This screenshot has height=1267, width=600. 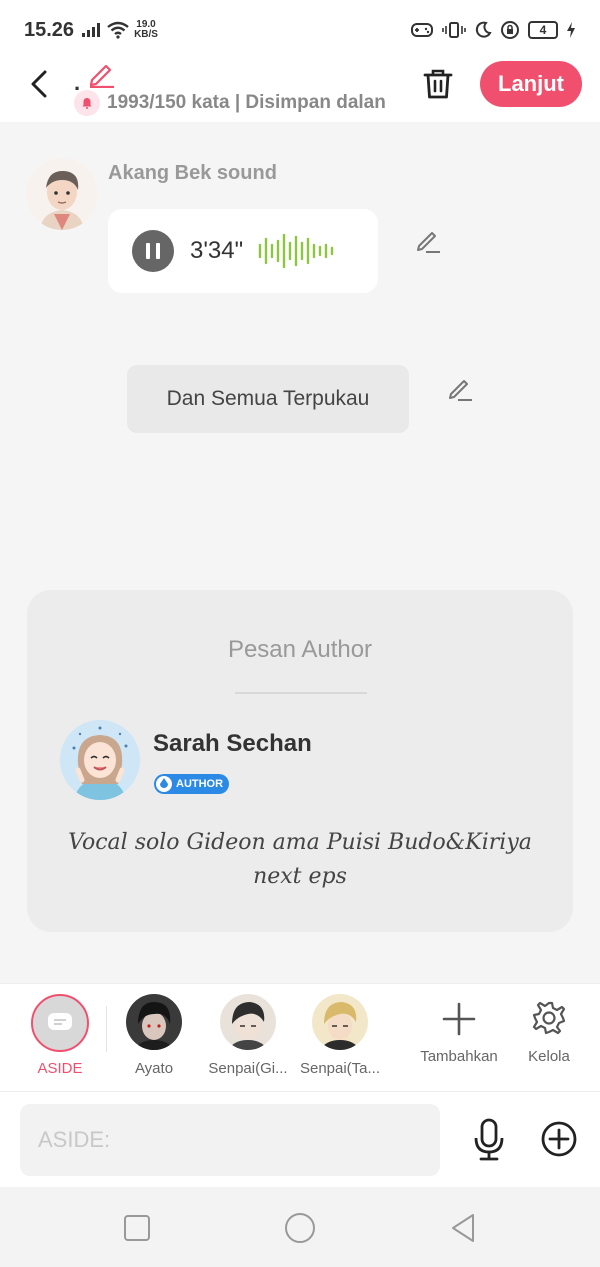 I want to click on chat-bubble-icon, so click(x=60, y=1021).